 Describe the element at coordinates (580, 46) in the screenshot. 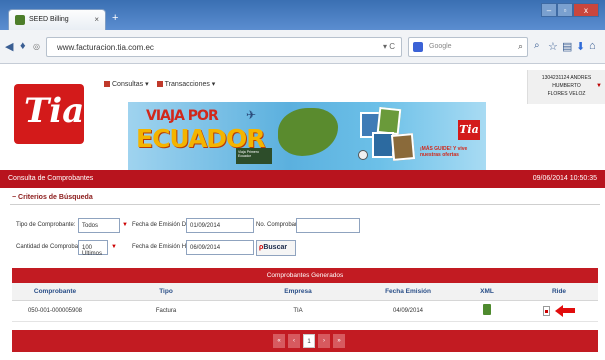

I see `download-icon: ⬇` at that location.